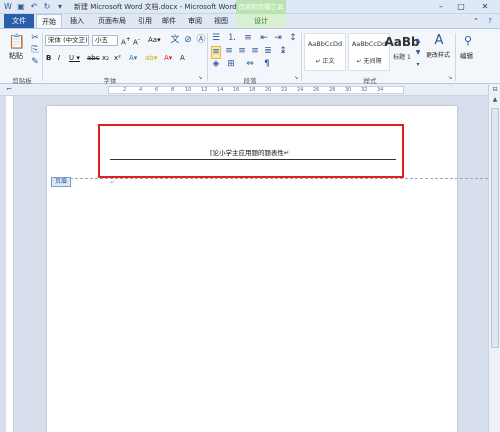 The width and height of the screenshot is (500, 432). What do you see at coordinates (485, 7) in the screenshot?
I see `close-icon: ✕` at bounding box center [485, 7].